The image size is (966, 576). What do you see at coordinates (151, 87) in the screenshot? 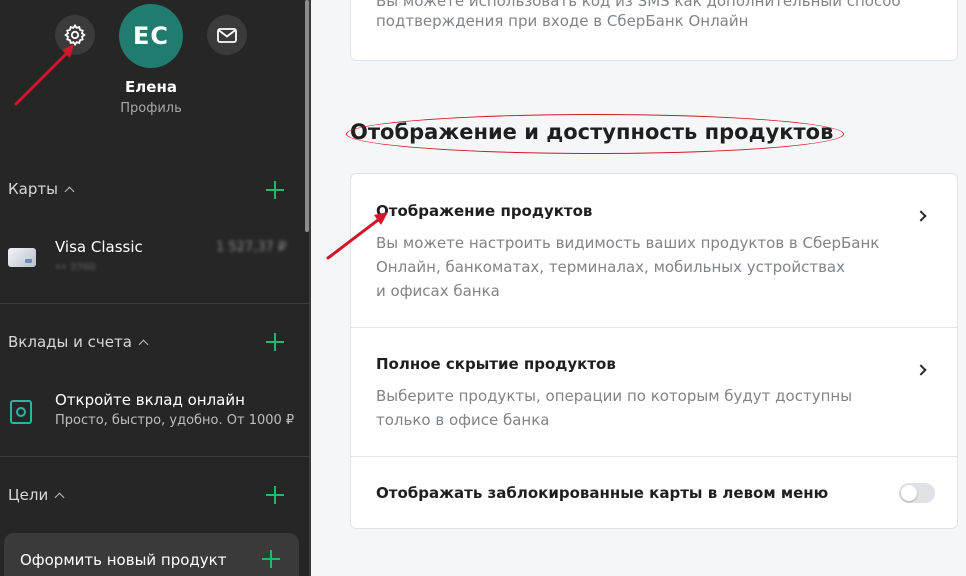
I see `profile-name: Елена` at bounding box center [151, 87].